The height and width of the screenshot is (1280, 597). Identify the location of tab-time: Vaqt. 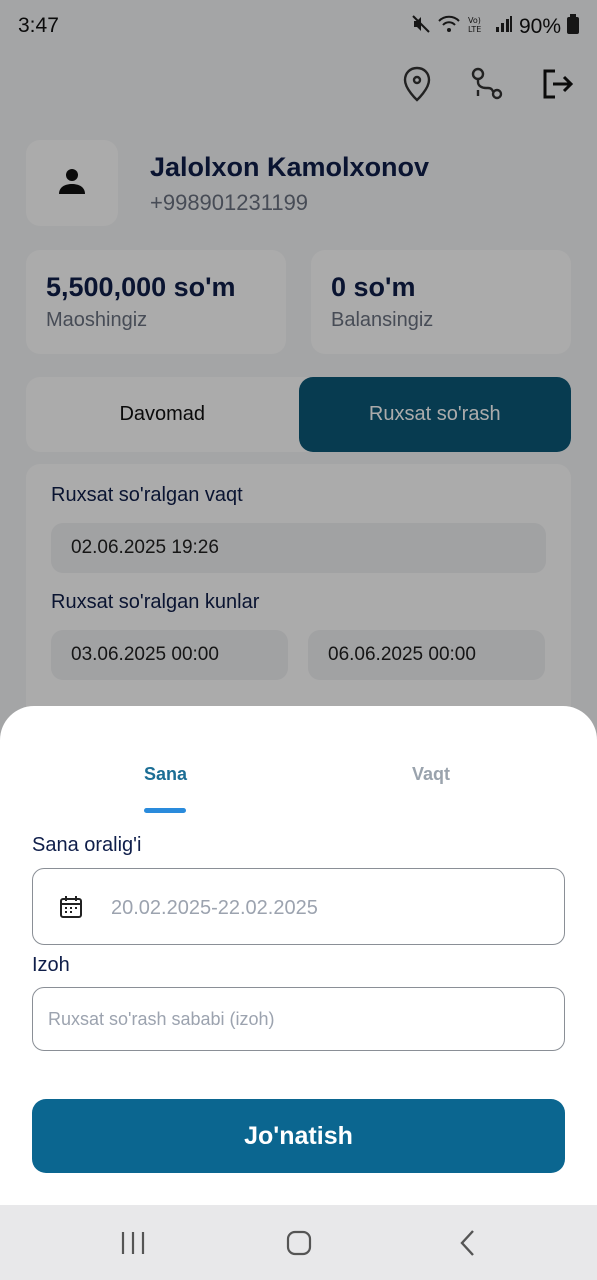
(431, 774).